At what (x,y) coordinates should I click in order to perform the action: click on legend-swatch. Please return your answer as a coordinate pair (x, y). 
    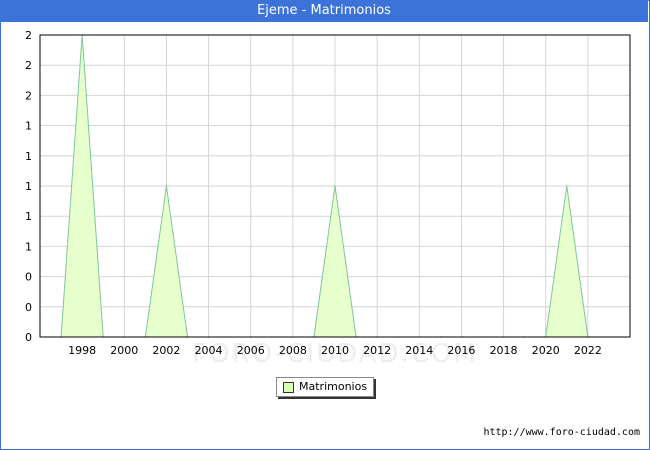
    Looking at the image, I should click on (288, 387).